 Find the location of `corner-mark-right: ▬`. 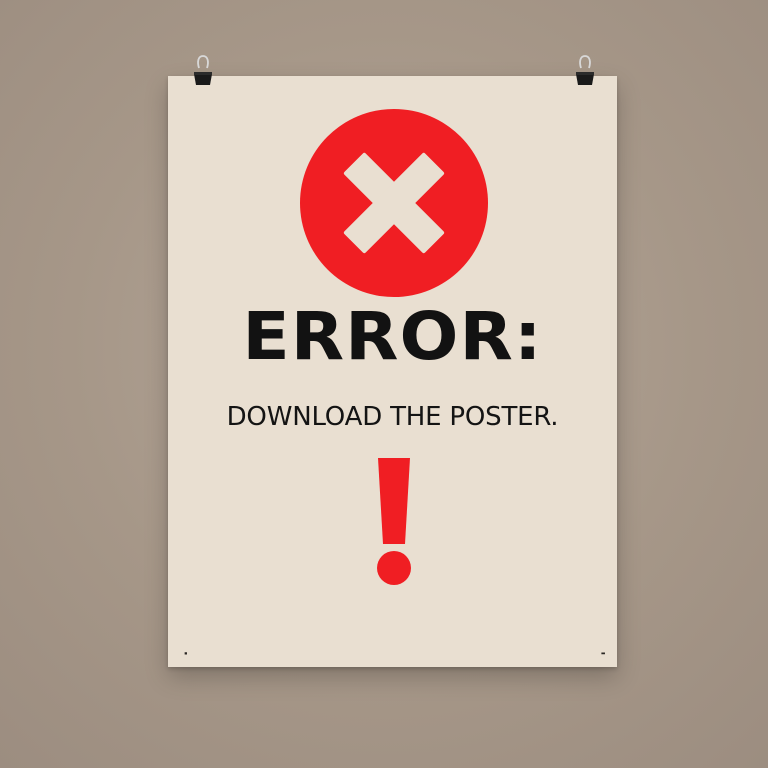

corner-mark-right: ▬ is located at coordinates (603, 653).